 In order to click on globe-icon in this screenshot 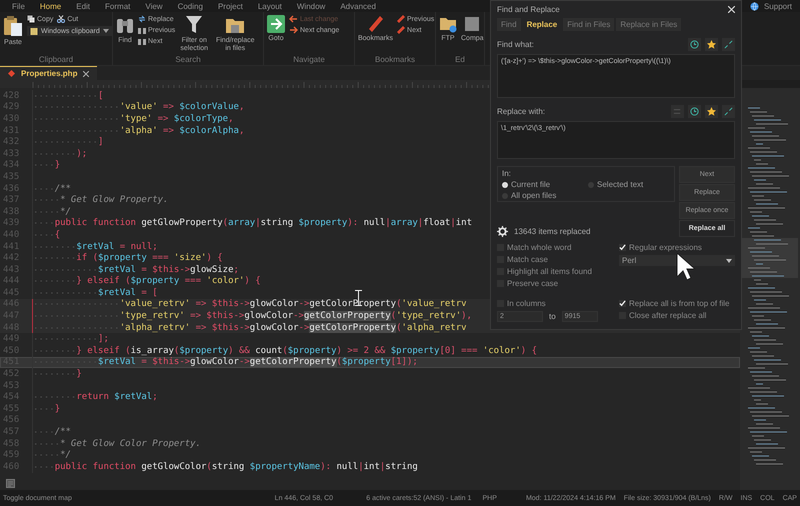, I will do `click(754, 6)`.